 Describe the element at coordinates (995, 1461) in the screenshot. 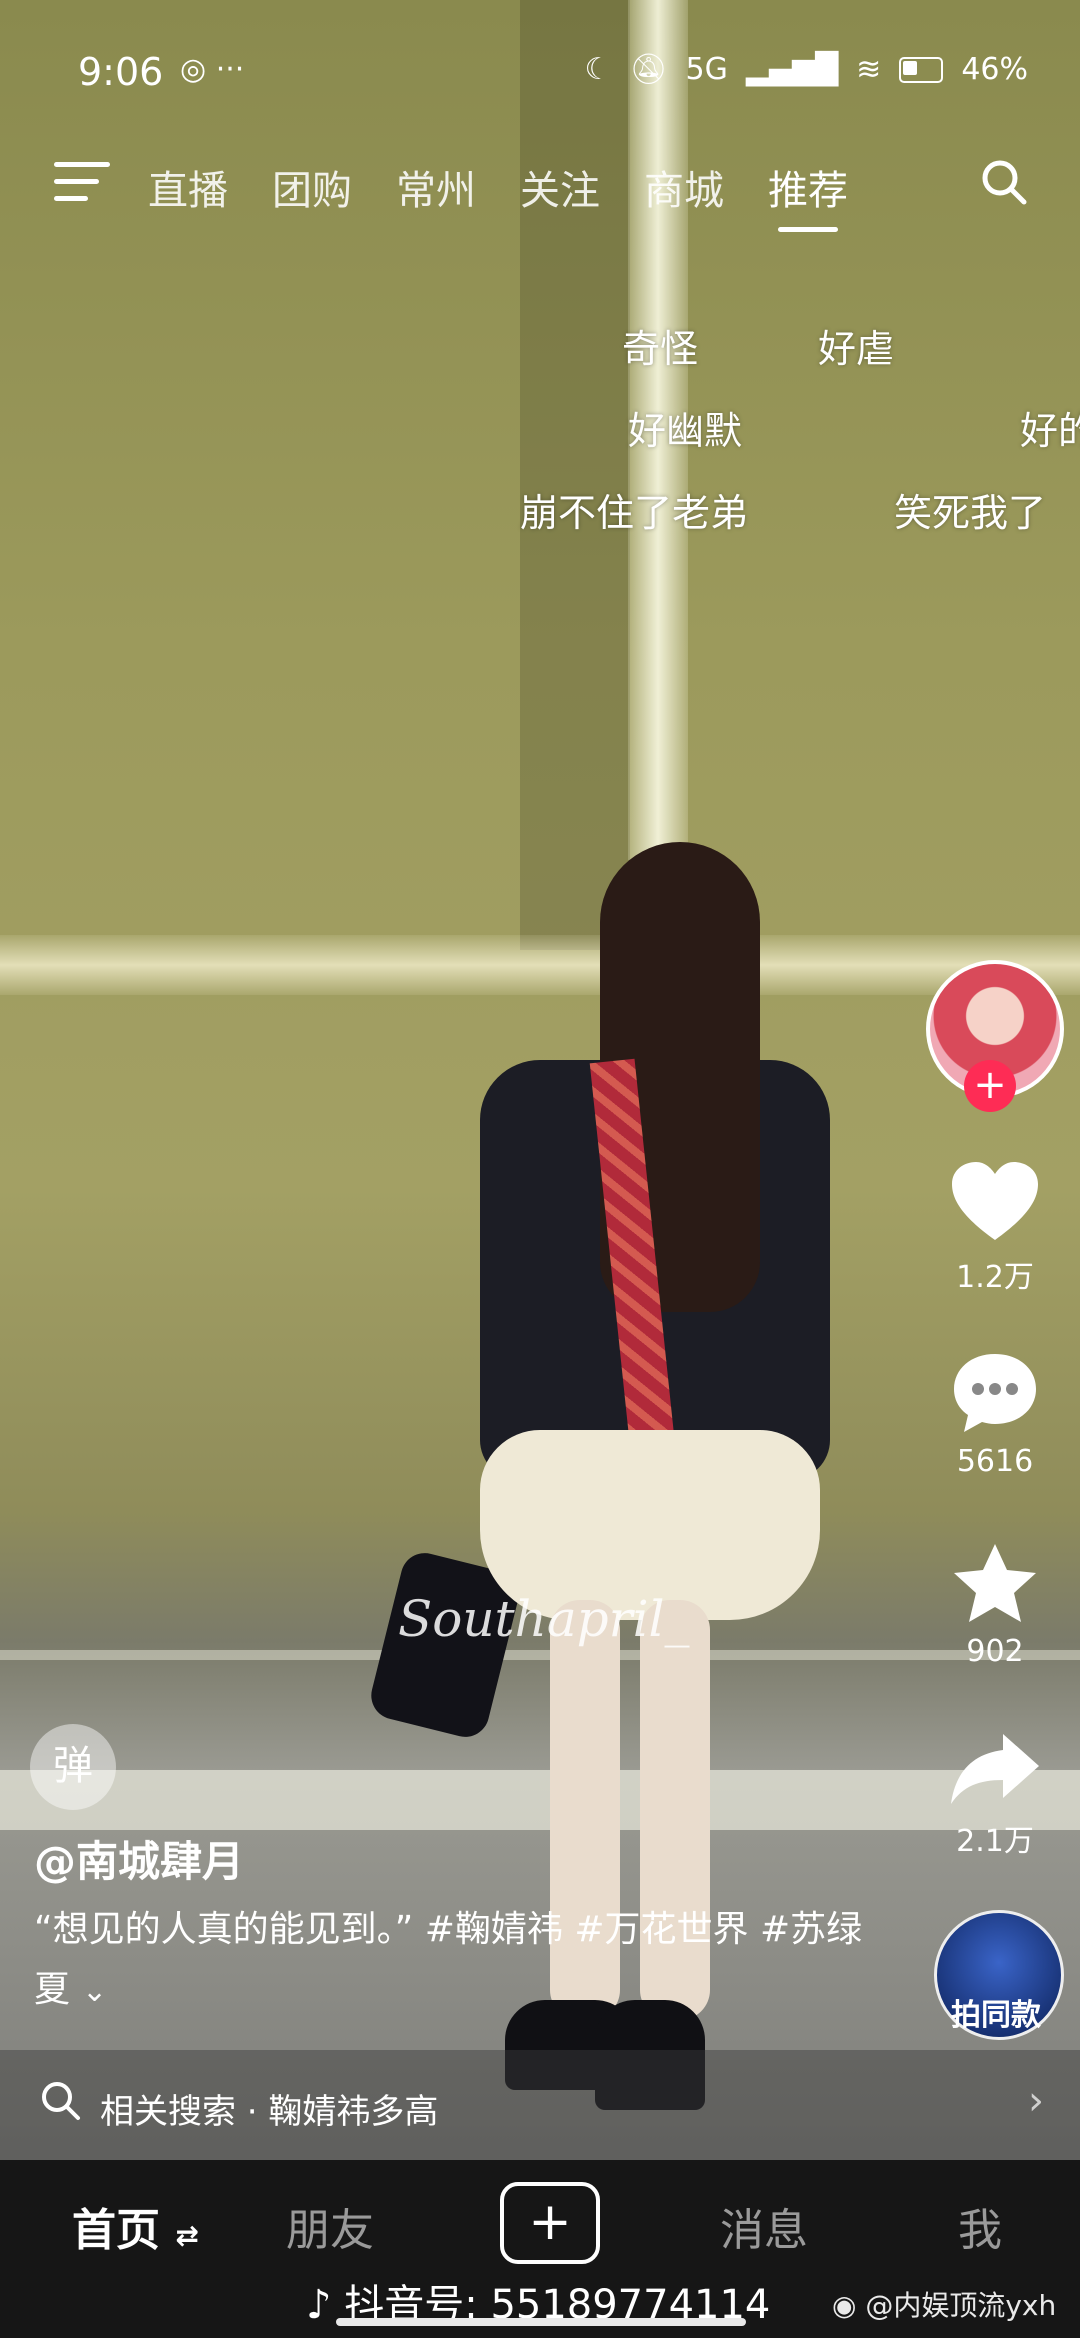

I see `comment-count: 5616` at that location.